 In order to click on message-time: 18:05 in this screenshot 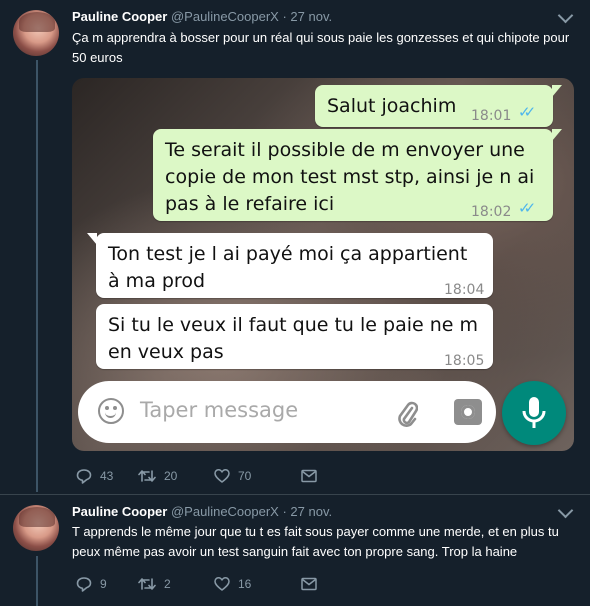, I will do `click(464, 361)`.